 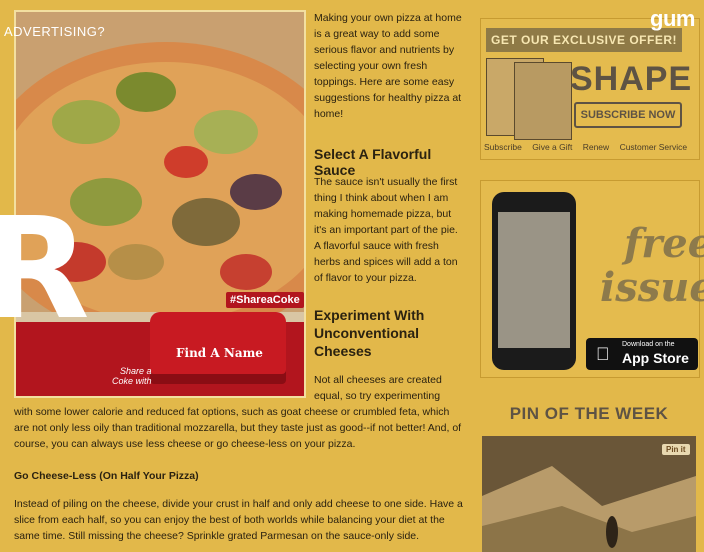 I want to click on appstore-download-label: Download on the, so click(x=648, y=344).